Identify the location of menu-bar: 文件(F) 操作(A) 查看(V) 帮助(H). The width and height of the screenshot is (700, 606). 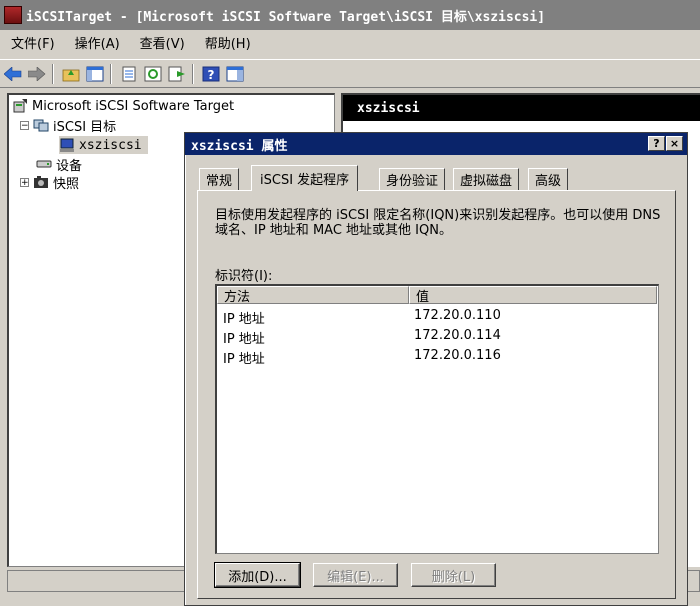
(350, 44).